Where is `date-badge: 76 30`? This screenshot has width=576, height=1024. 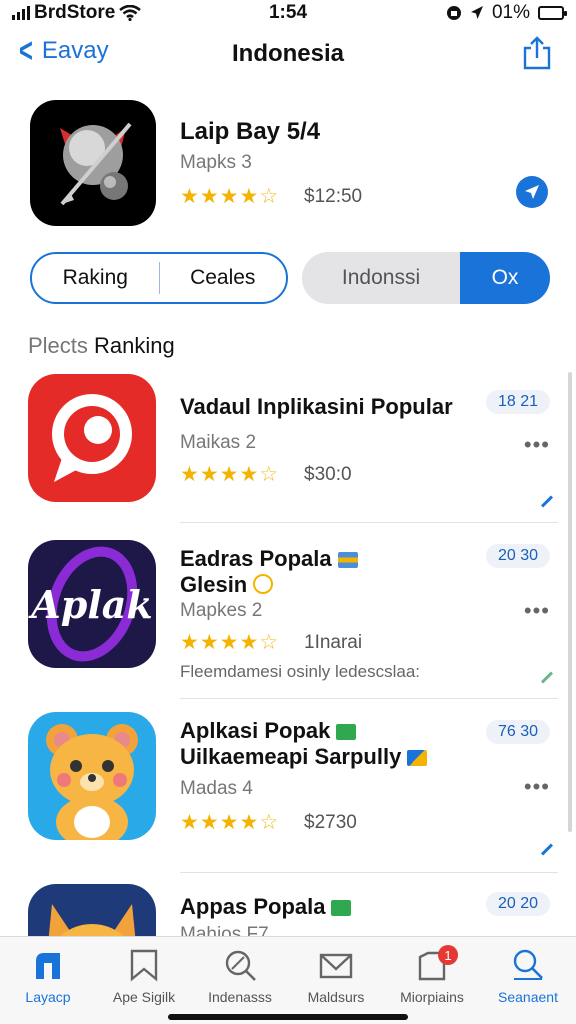 date-badge: 76 30 is located at coordinates (517, 732).